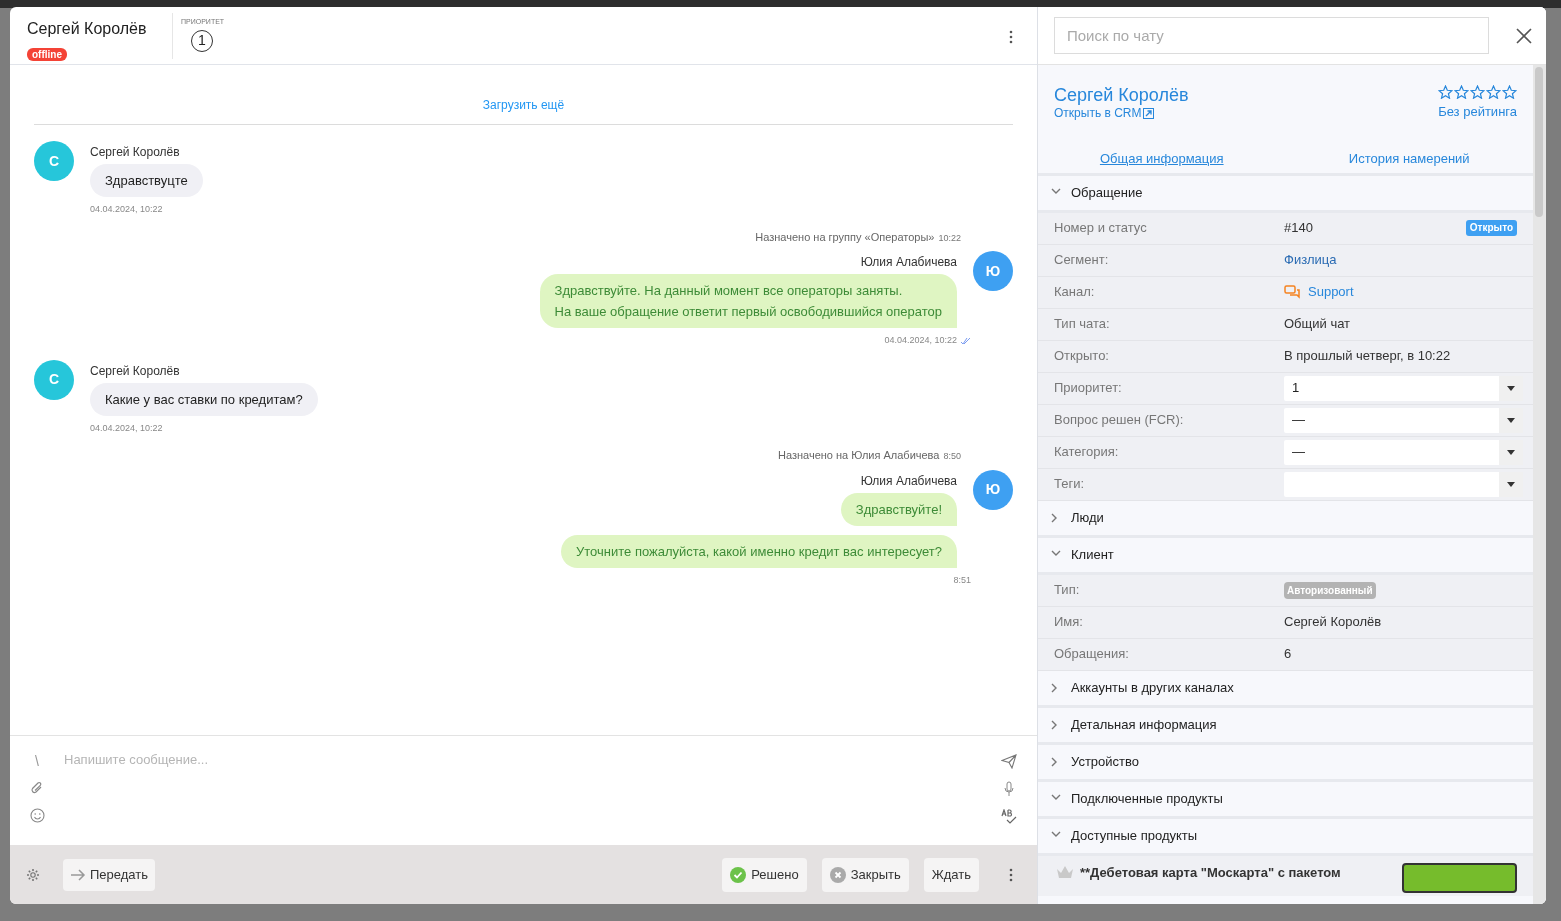 This screenshot has width=1561, height=921. What do you see at coordinates (1081, 356) in the screenshot?
I see `field-label: Открыто:` at bounding box center [1081, 356].